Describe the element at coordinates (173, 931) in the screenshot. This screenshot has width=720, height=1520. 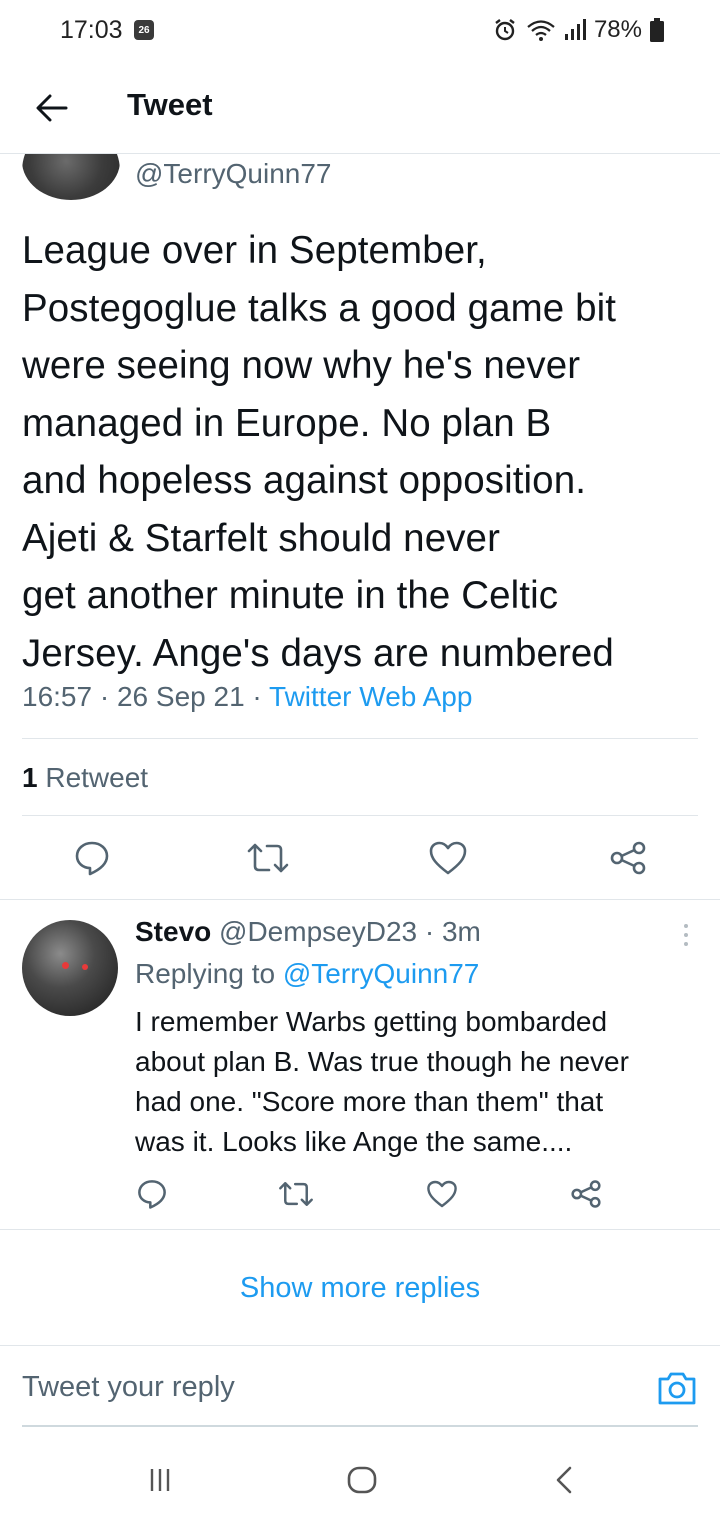
I see `reply-author-name: Stevo` at that location.